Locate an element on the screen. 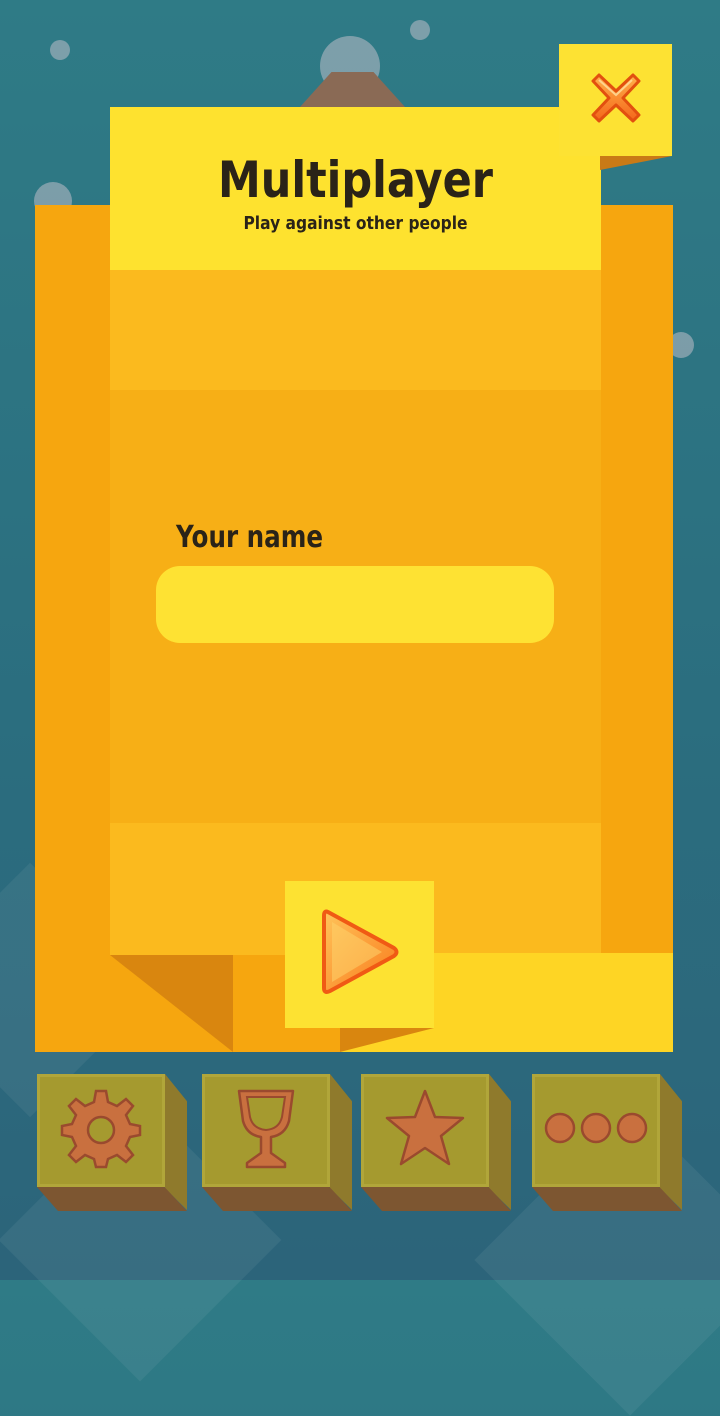 This screenshot has width=720, height=1416. favorites-button is located at coordinates (436, 1142).